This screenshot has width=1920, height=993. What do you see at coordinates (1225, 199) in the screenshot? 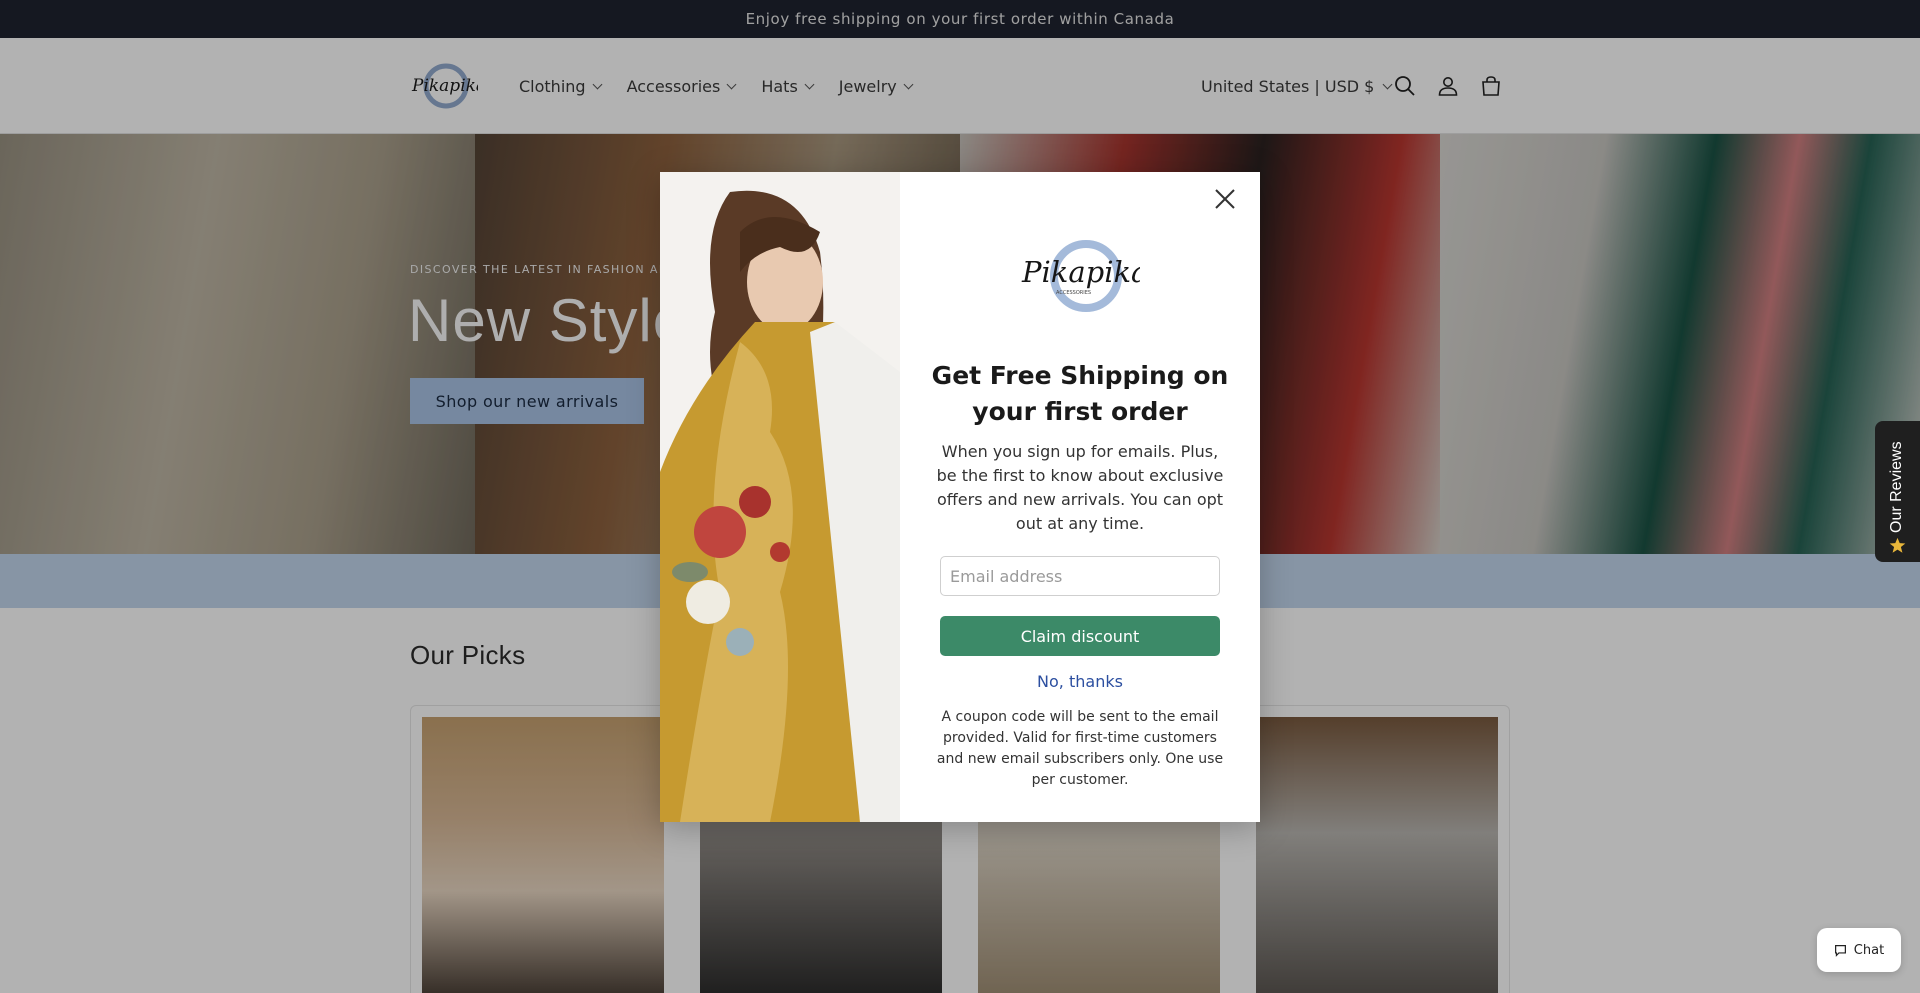
I see `close-icon` at bounding box center [1225, 199].